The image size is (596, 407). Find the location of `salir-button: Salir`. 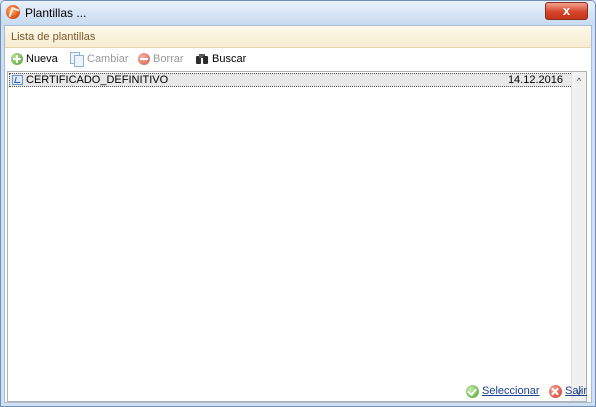

salir-button: Salir is located at coordinates (568, 391).